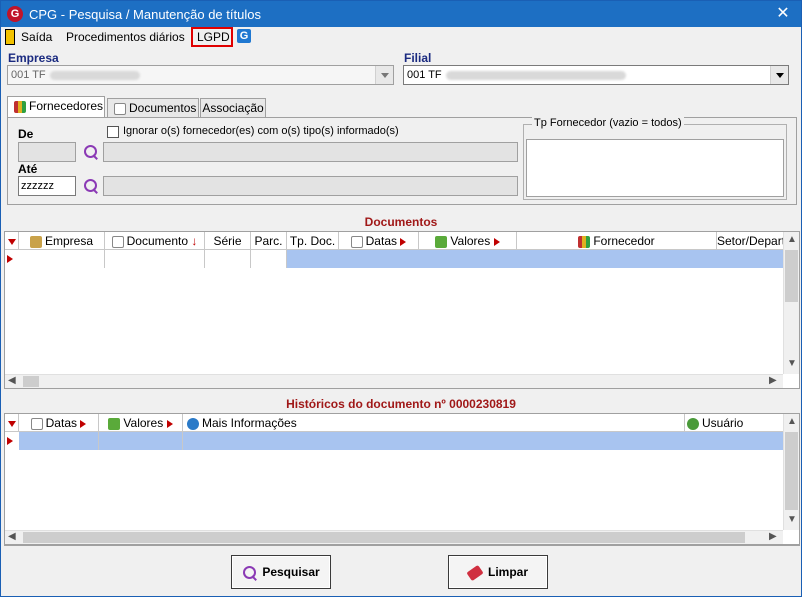  Describe the element at coordinates (418, 58) in the screenshot. I see `filial-label: Filial` at that location.